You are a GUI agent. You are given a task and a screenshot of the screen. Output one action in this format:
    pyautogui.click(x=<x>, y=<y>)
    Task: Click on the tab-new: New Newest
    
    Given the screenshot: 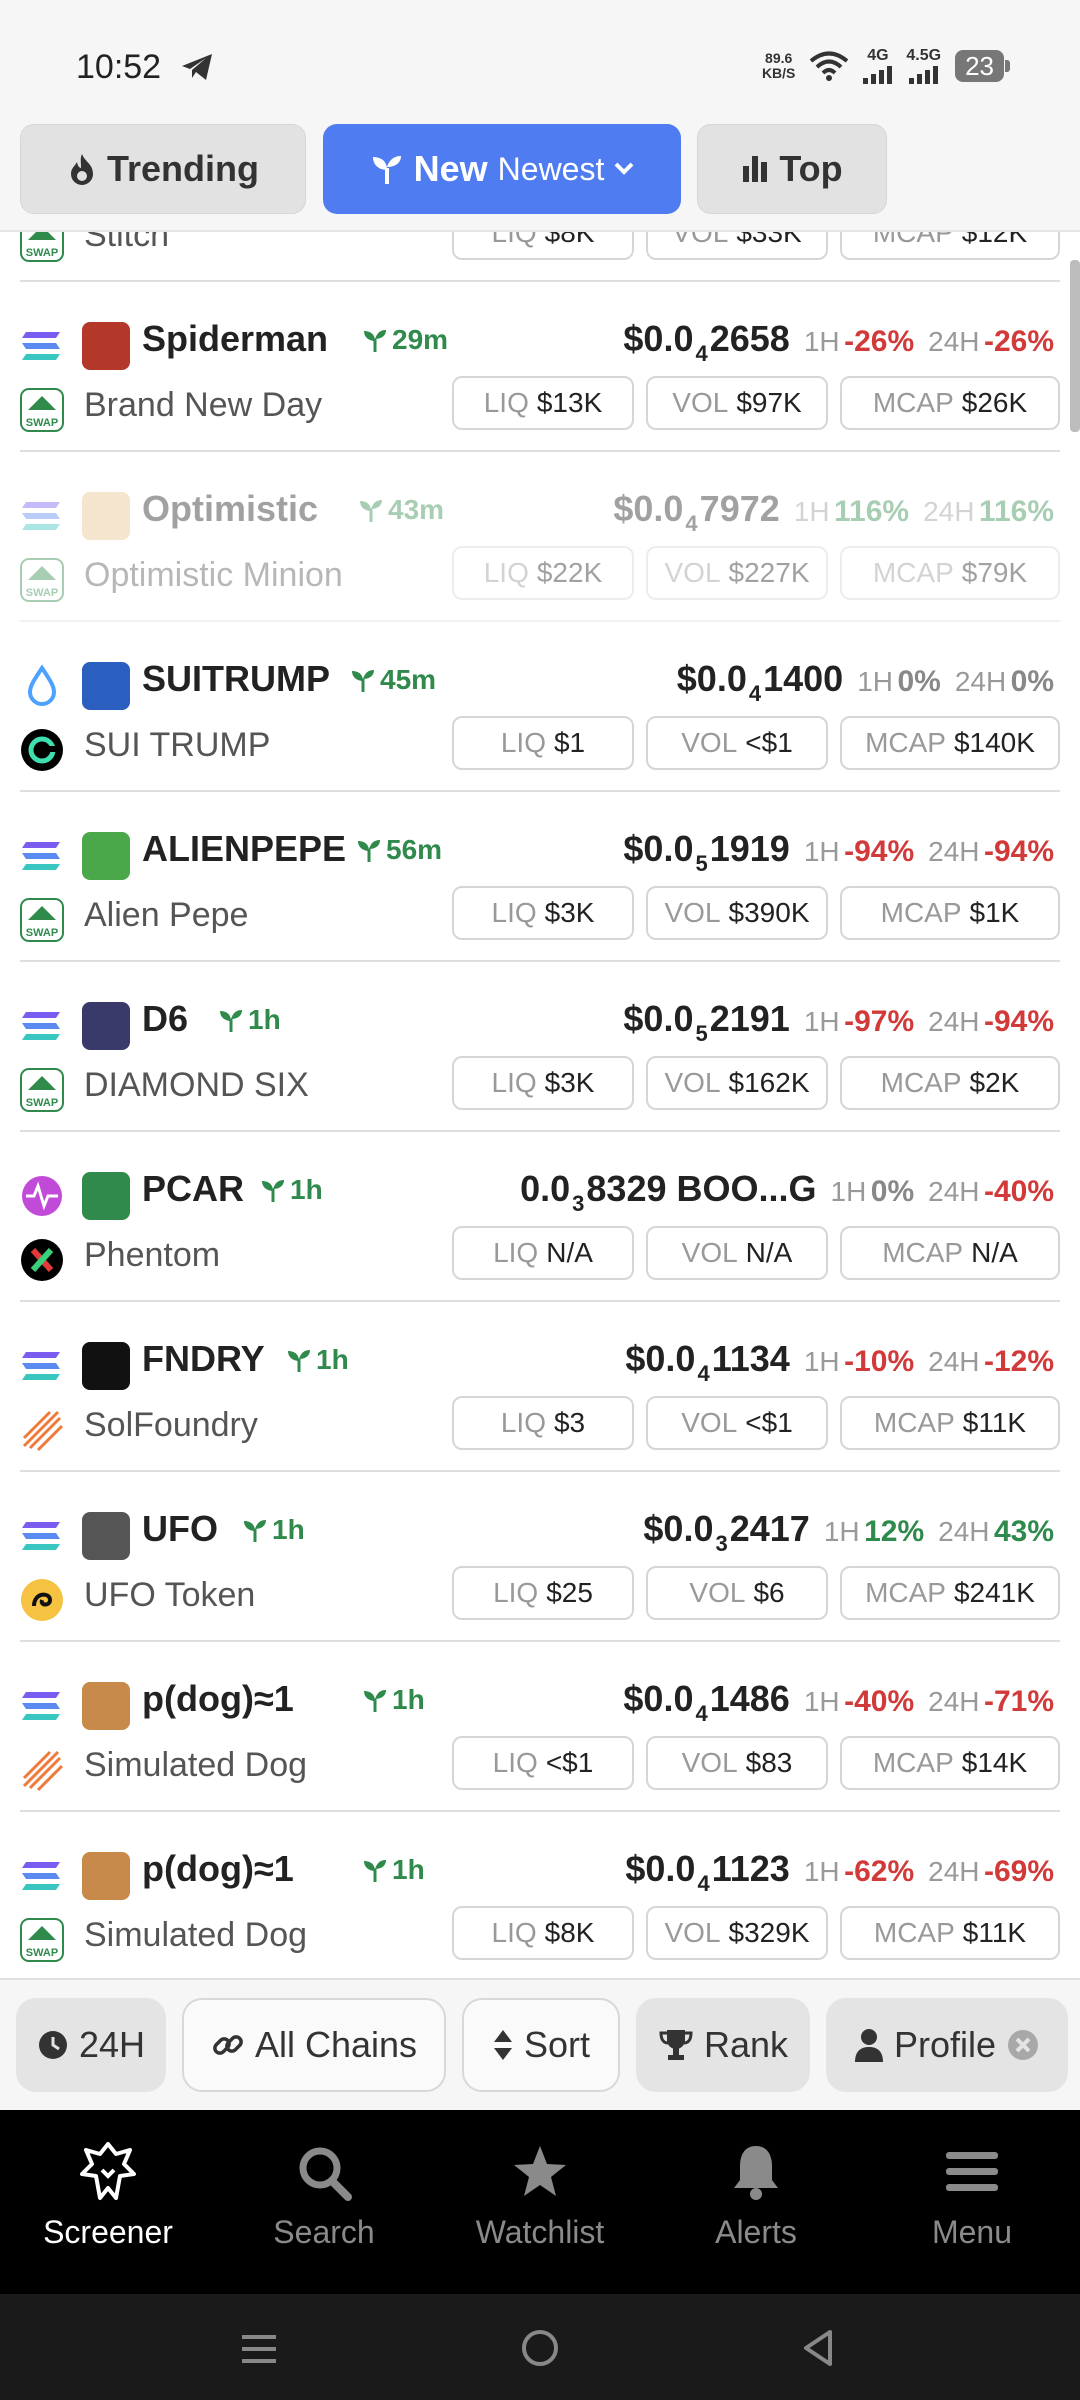 What is the action you would take?
    pyautogui.click(x=502, y=169)
    